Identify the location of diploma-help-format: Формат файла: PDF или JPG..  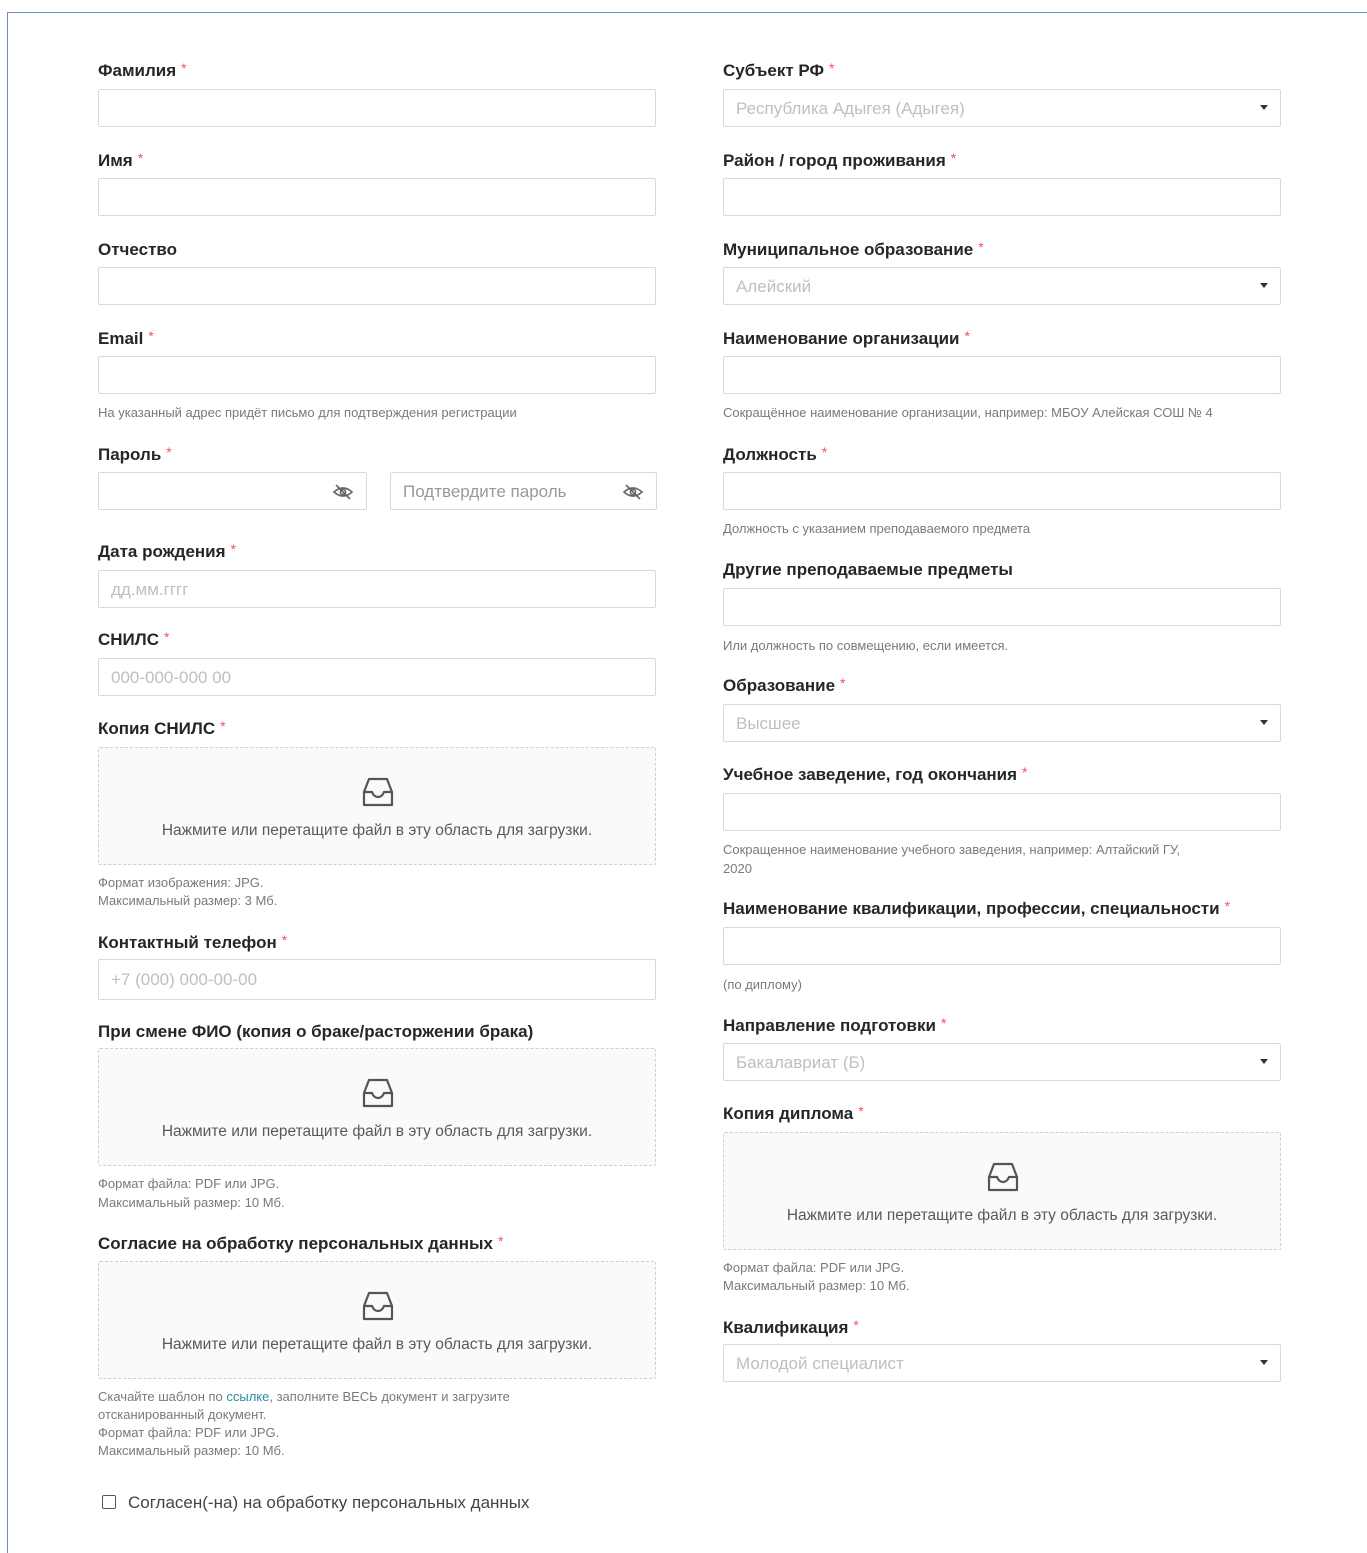
(814, 1267).